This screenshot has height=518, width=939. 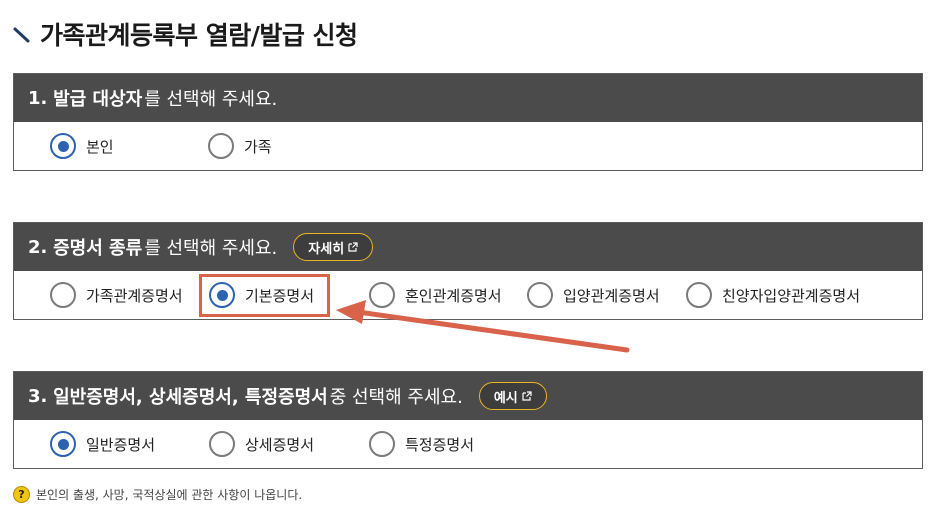 What do you see at coordinates (483, 326) in the screenshot?
I see `annotation-arrow-icon` at bounding box center [483, 326].